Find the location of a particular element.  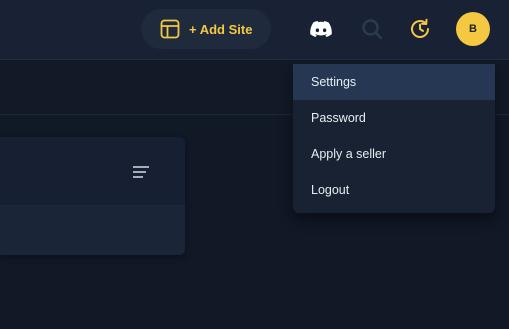

avatar-initial: B is located at coordinates (473, 29).